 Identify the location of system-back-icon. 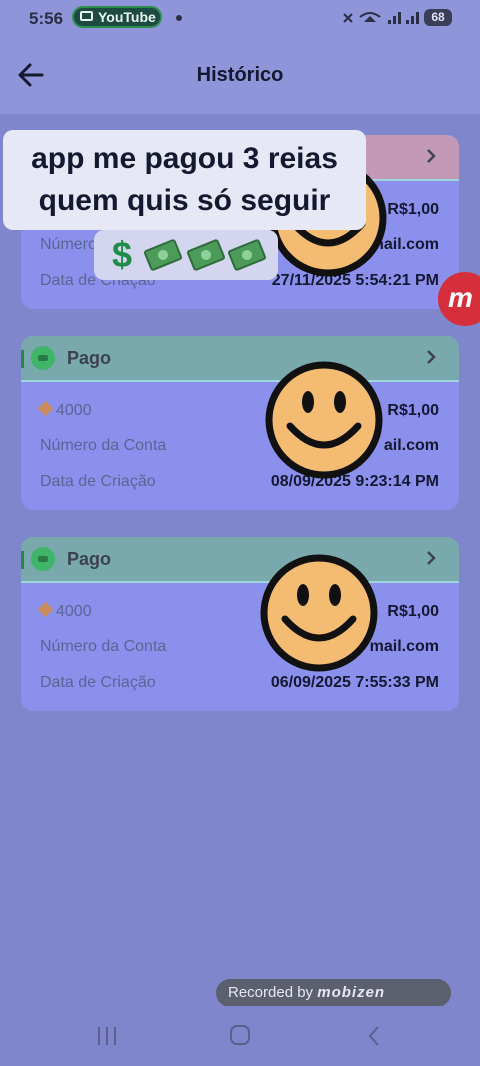
(374, 1036).